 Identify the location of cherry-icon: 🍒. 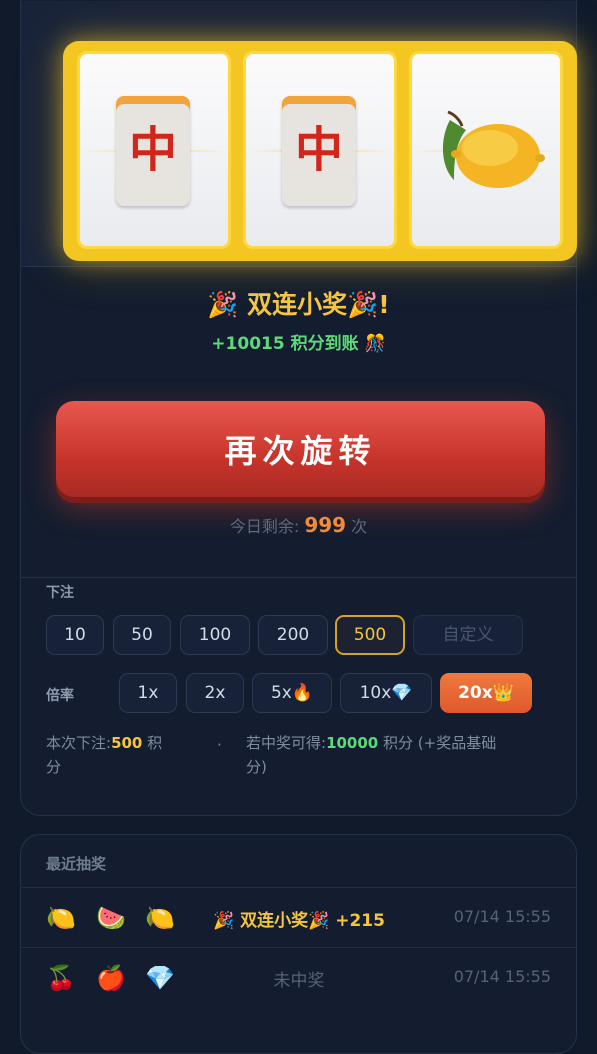
(61, 978).